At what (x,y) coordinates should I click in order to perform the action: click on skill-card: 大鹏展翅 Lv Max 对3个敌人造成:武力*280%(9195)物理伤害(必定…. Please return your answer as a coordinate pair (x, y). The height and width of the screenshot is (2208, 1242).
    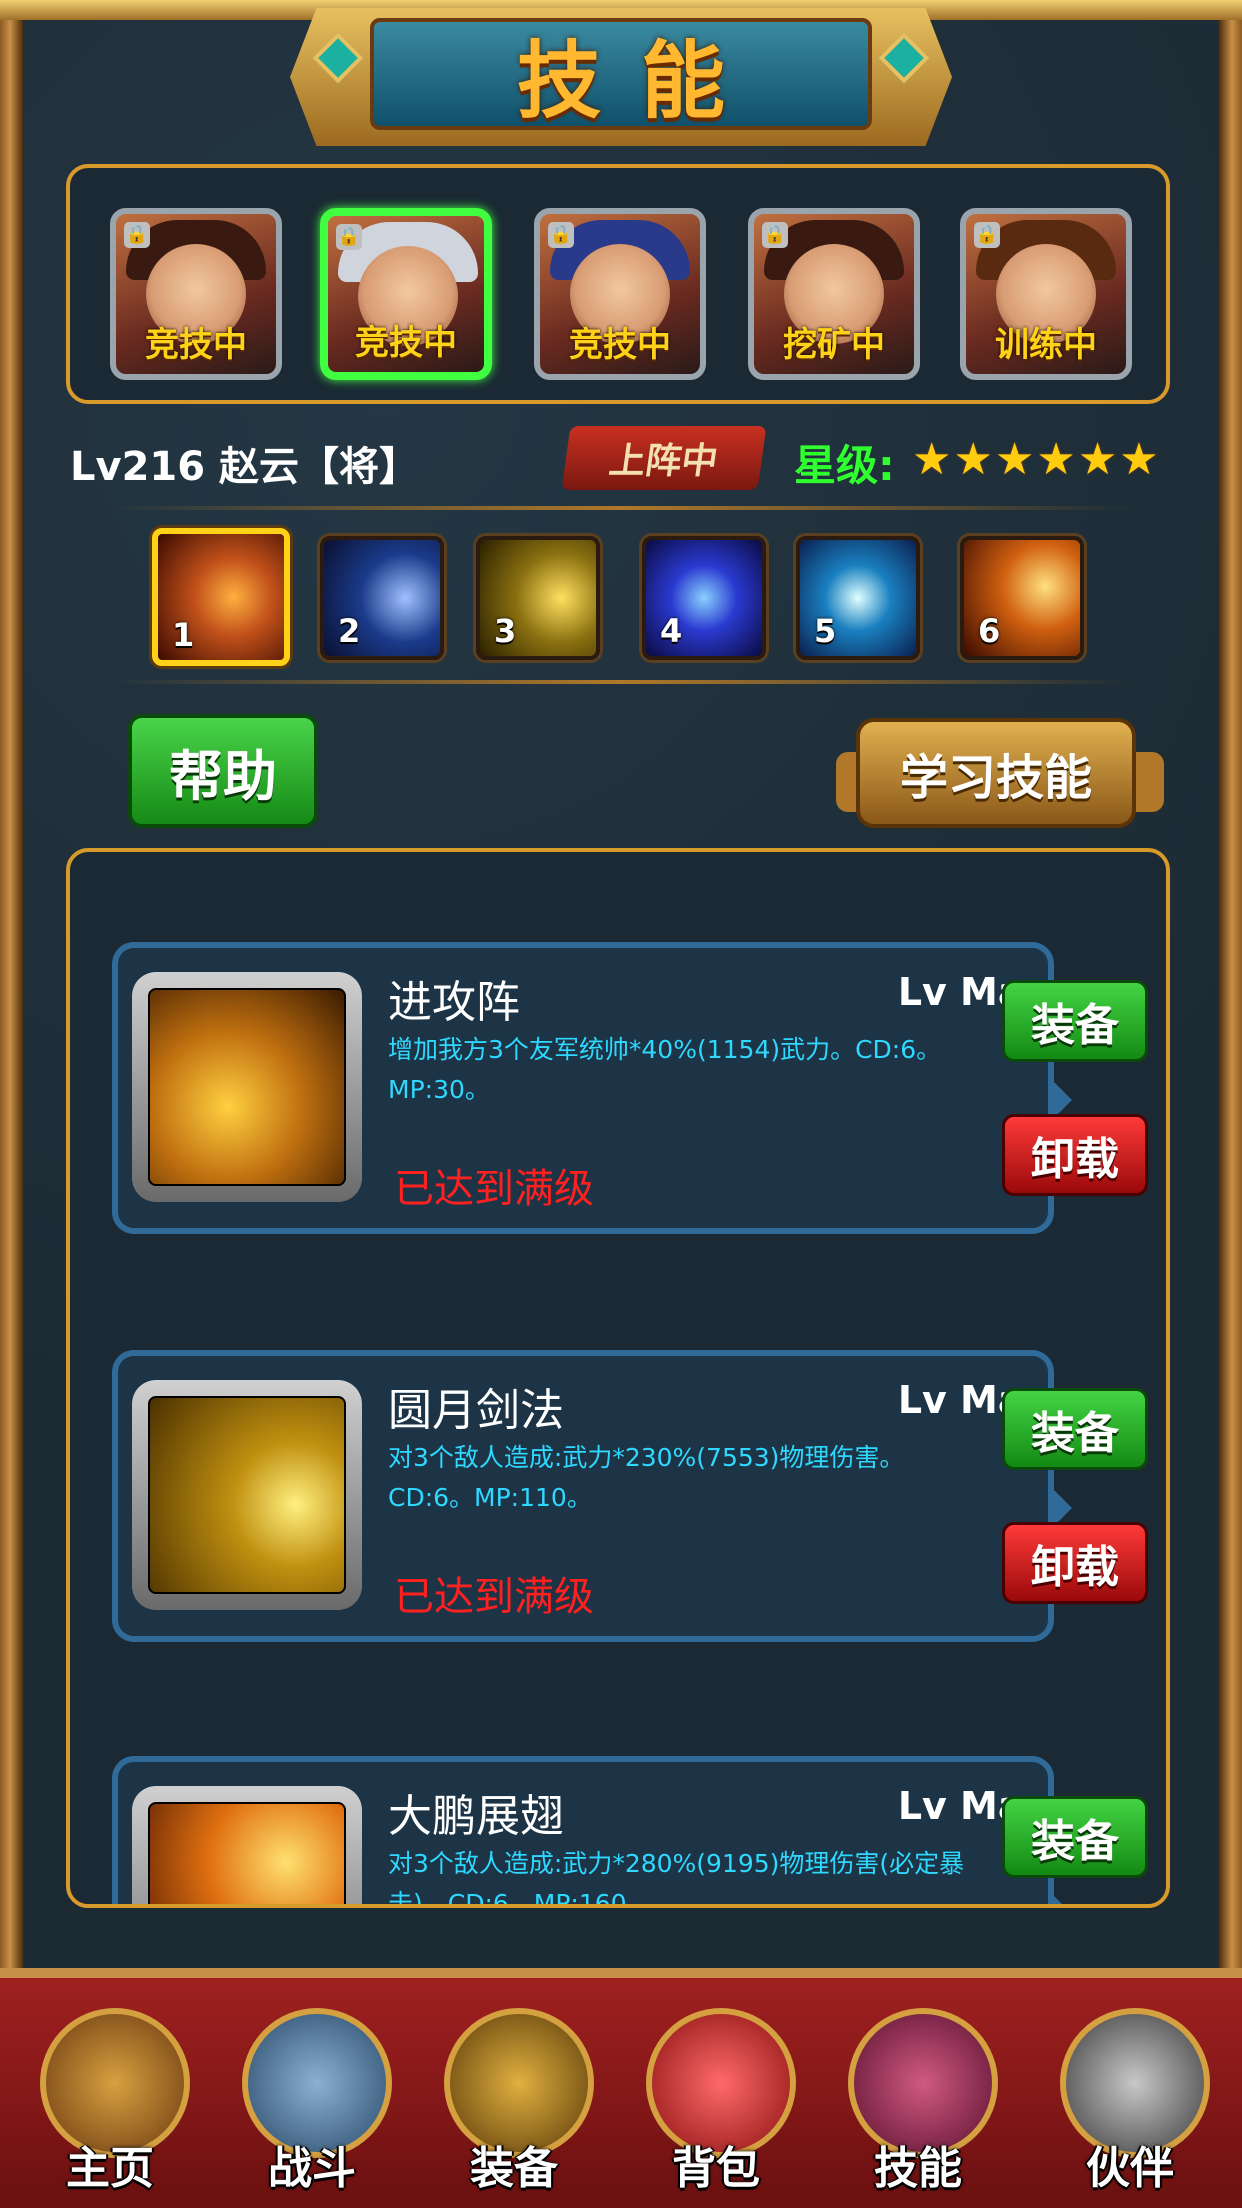
    Looking at the image, I should click on (592, 1832).